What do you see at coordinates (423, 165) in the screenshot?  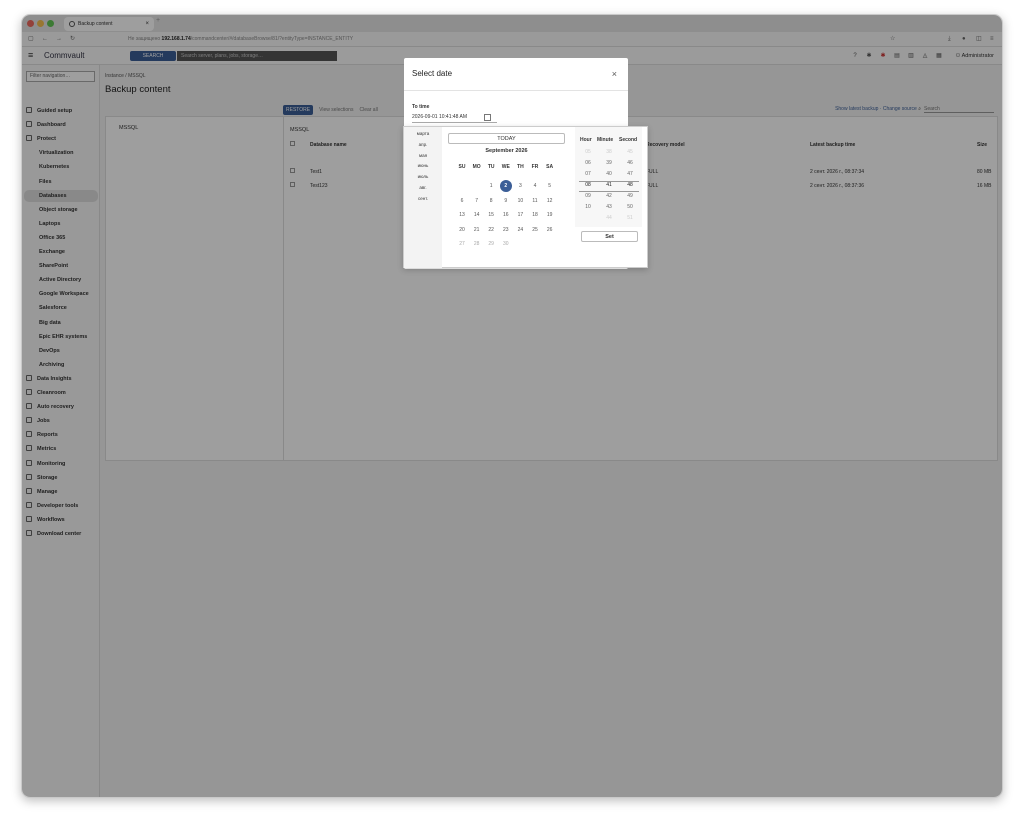 I see `month-option: июнь` at bounding box center [423, 165].